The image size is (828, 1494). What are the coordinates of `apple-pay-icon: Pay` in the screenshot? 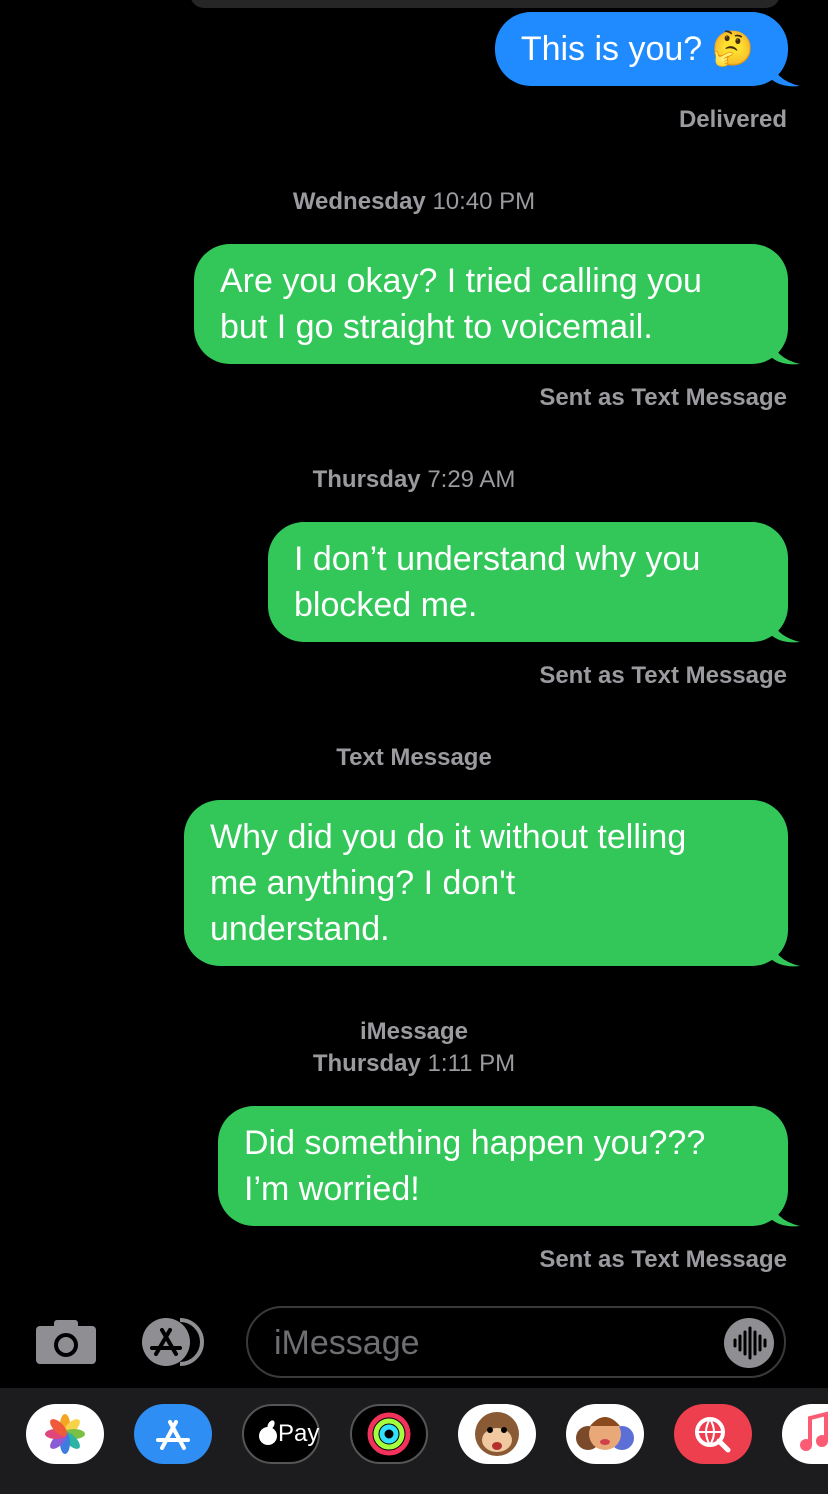 It's located at (281, 1434).